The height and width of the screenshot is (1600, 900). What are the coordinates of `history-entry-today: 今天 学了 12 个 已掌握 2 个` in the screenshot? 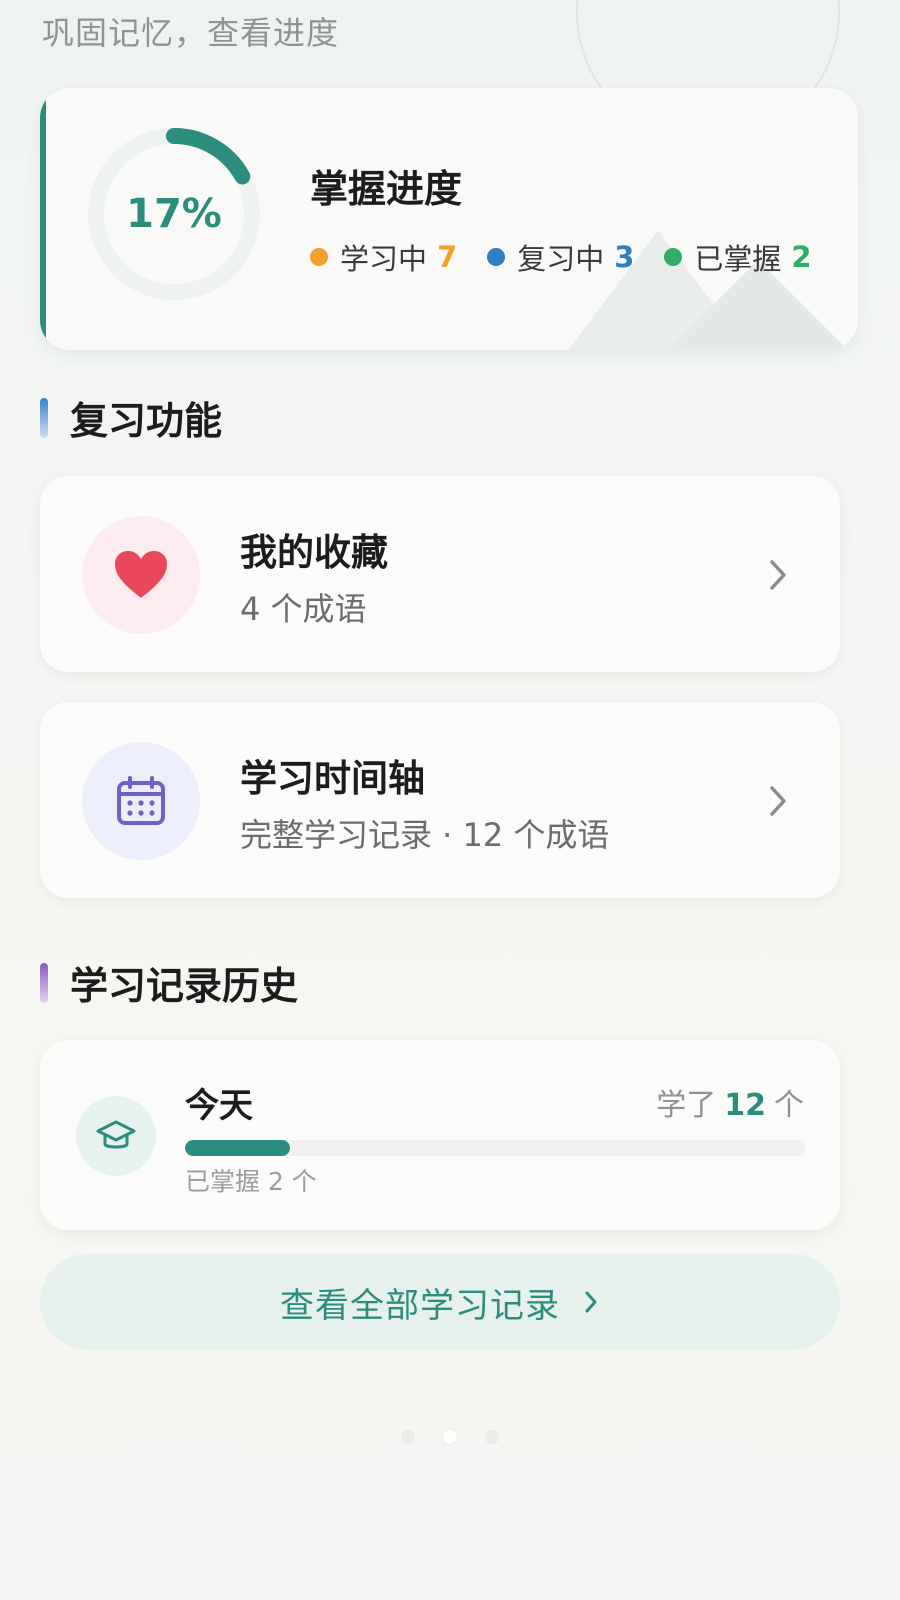 It's located at (440, 1135).